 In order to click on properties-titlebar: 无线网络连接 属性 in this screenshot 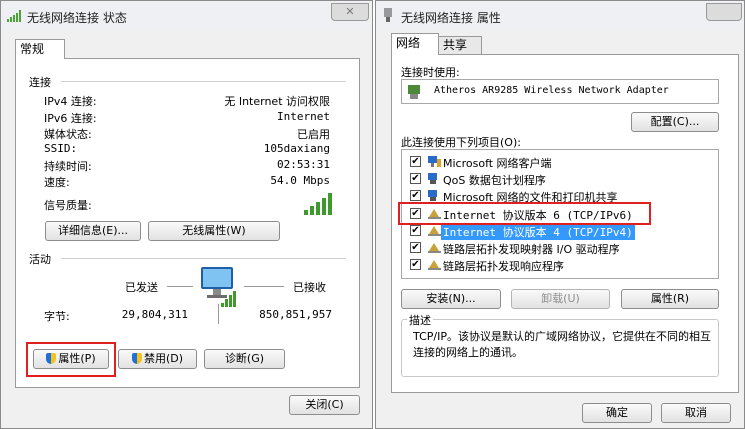, I will do `click(560, 16)`.